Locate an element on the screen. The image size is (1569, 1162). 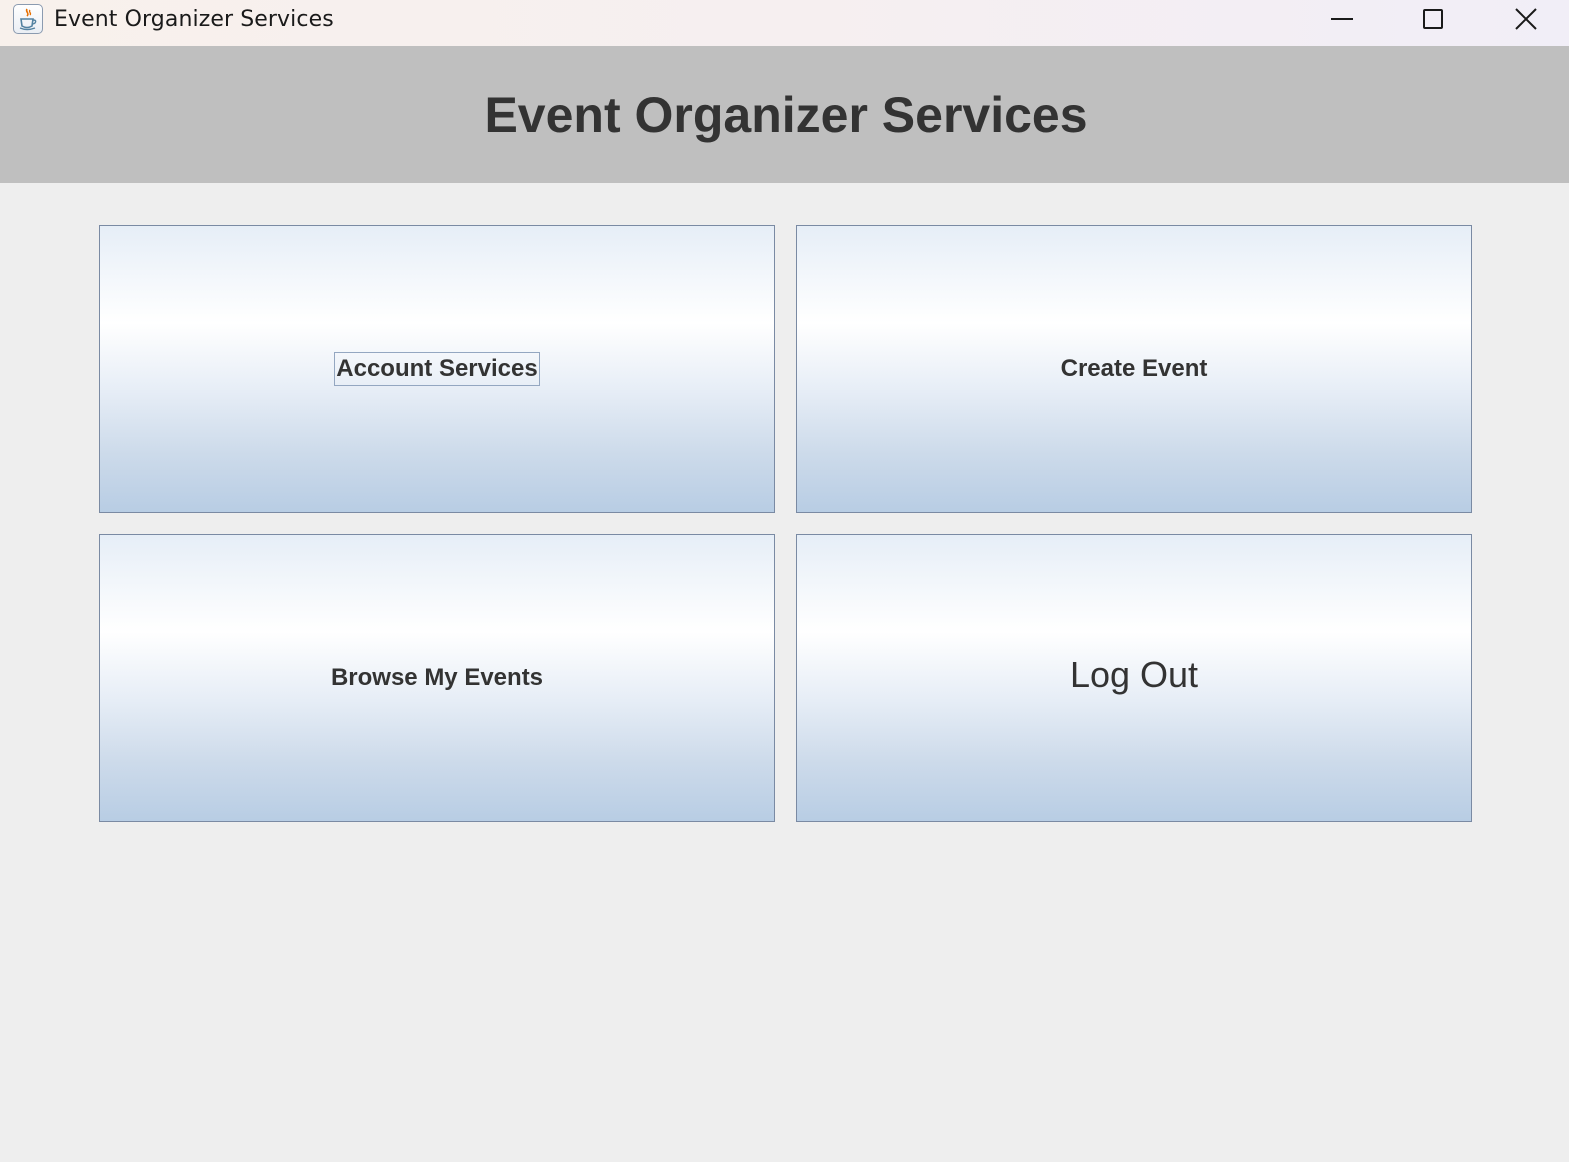
browse-my-events-label: Browse My Events is located at coordinates (437, 677).